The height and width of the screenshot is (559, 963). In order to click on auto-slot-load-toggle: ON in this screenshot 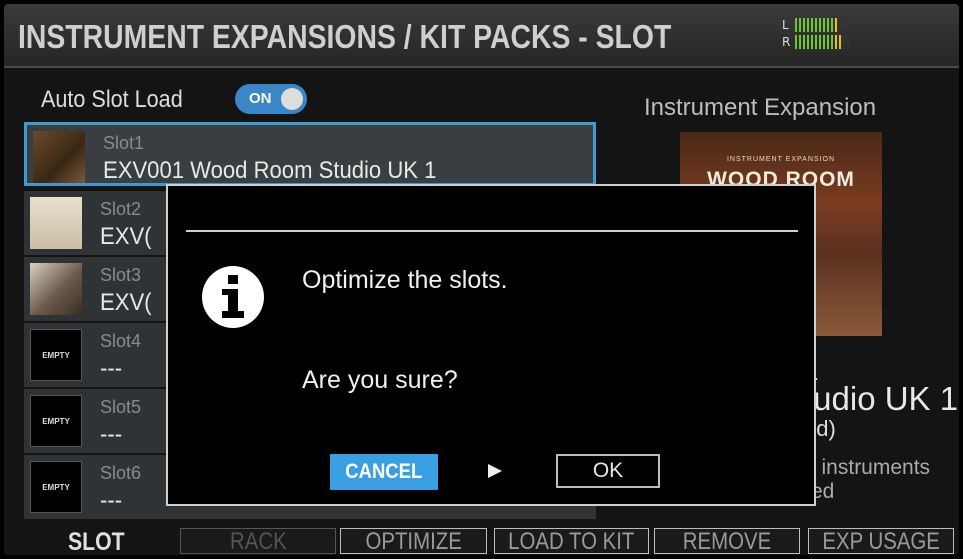, I will do `click(271, 99)`.